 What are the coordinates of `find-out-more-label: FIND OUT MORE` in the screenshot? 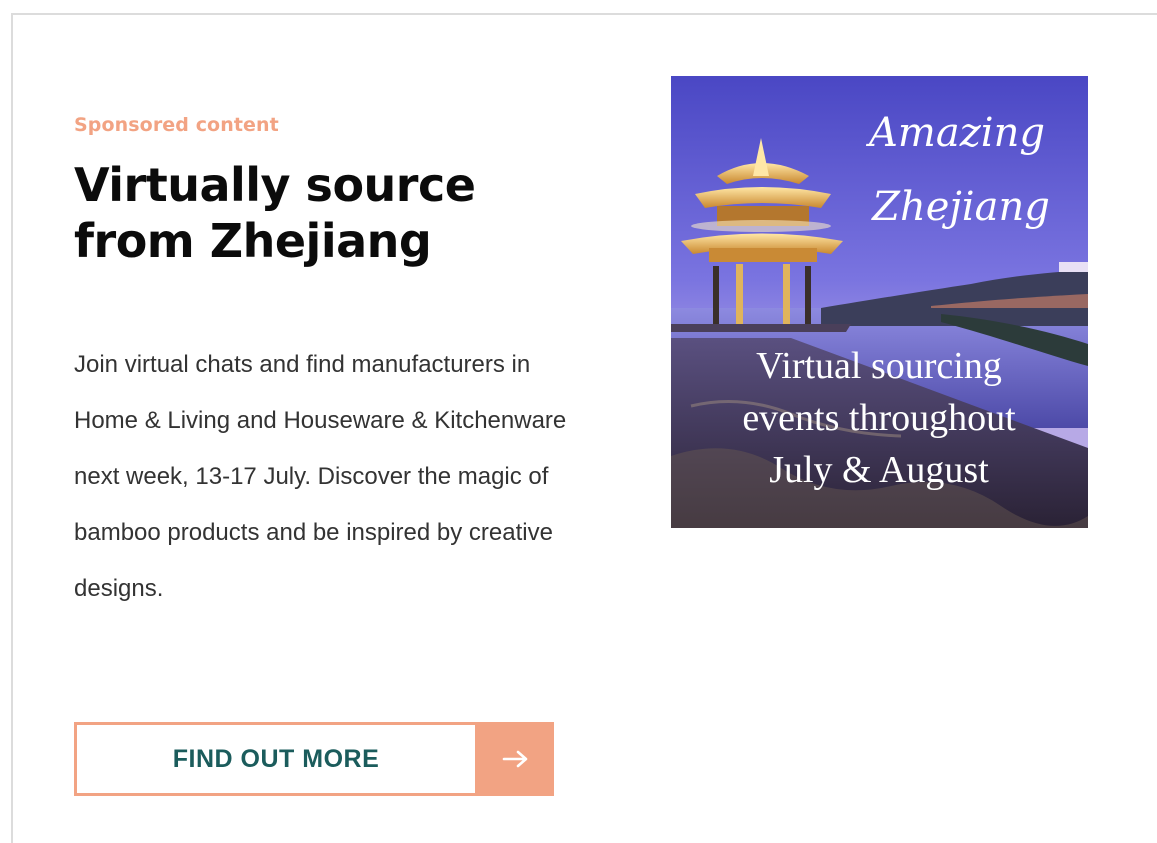 It's located at (276, 759).